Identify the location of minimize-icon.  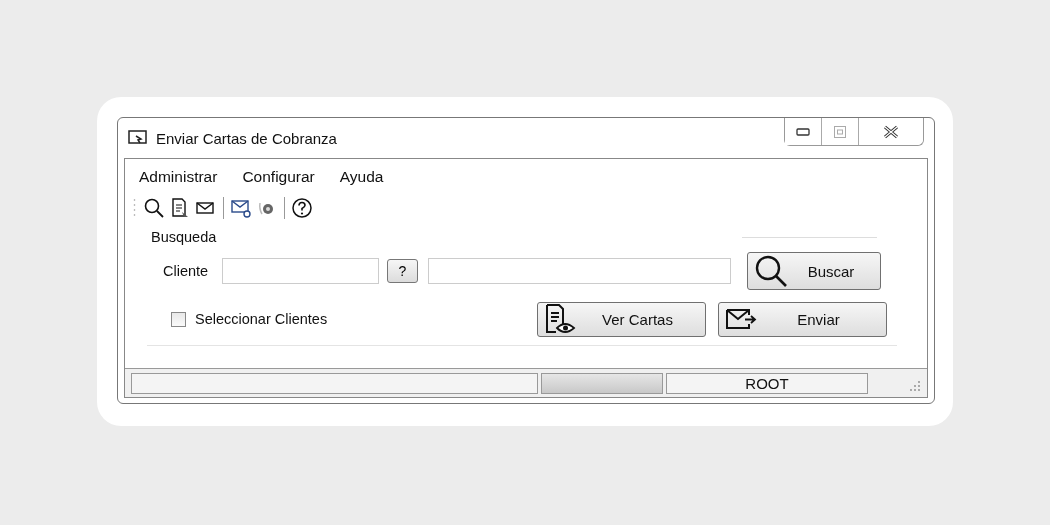
(803, 131).